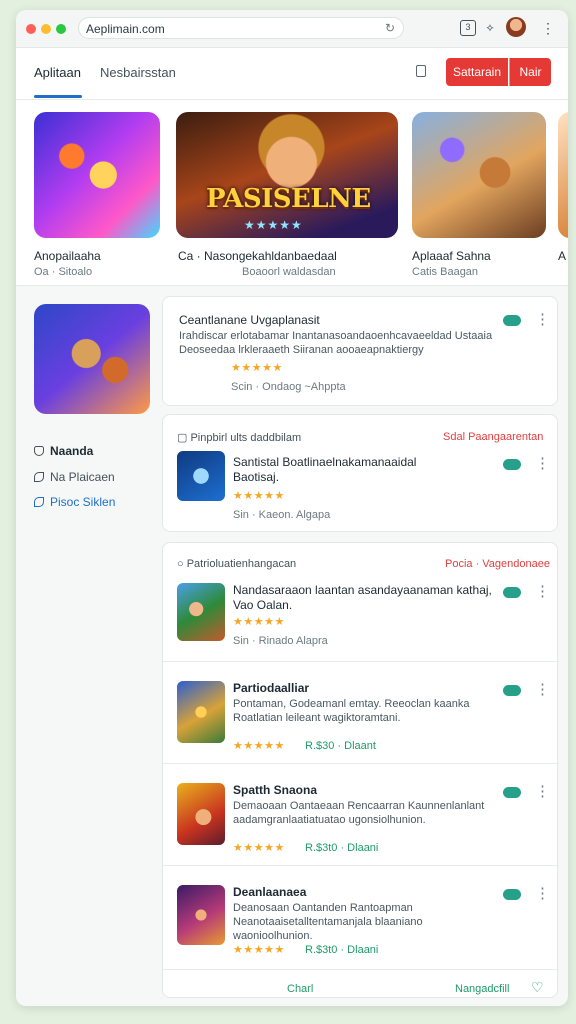  What do you see at coordinates (63, 272) in the screenshot?
I see `card-subtitle: Oa · Sitoalo` at bounding box center [63, 272].